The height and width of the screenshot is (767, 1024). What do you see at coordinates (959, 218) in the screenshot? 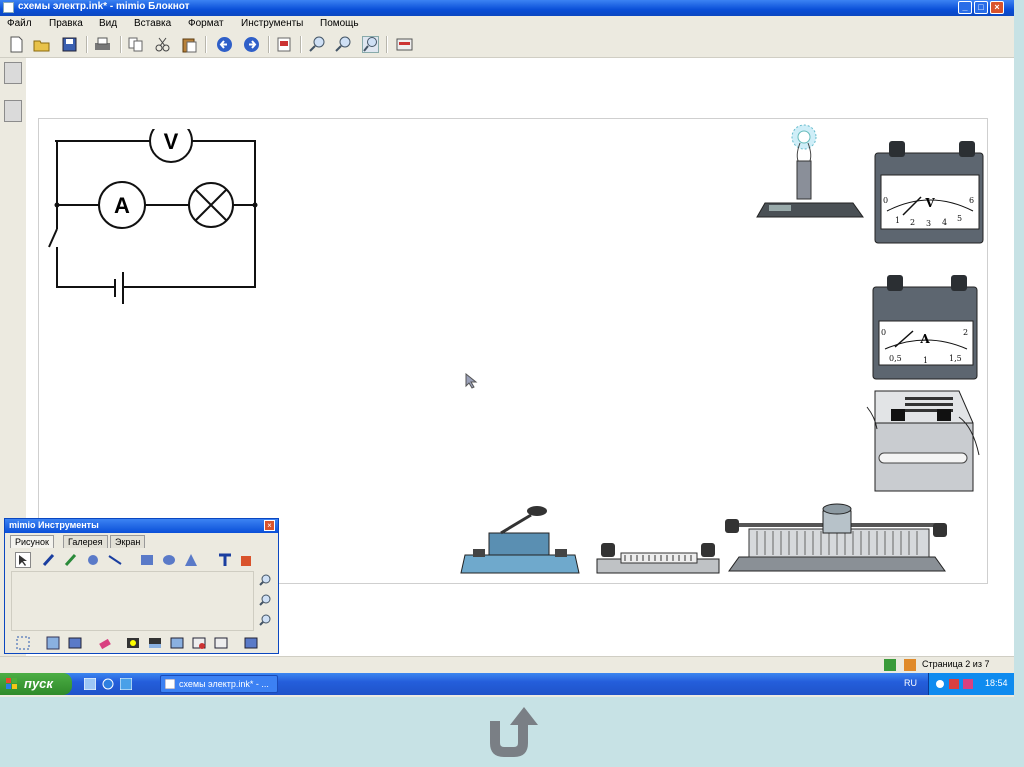
I see `voltmeter-scale-label: 5` at bounding box center [959, 218].